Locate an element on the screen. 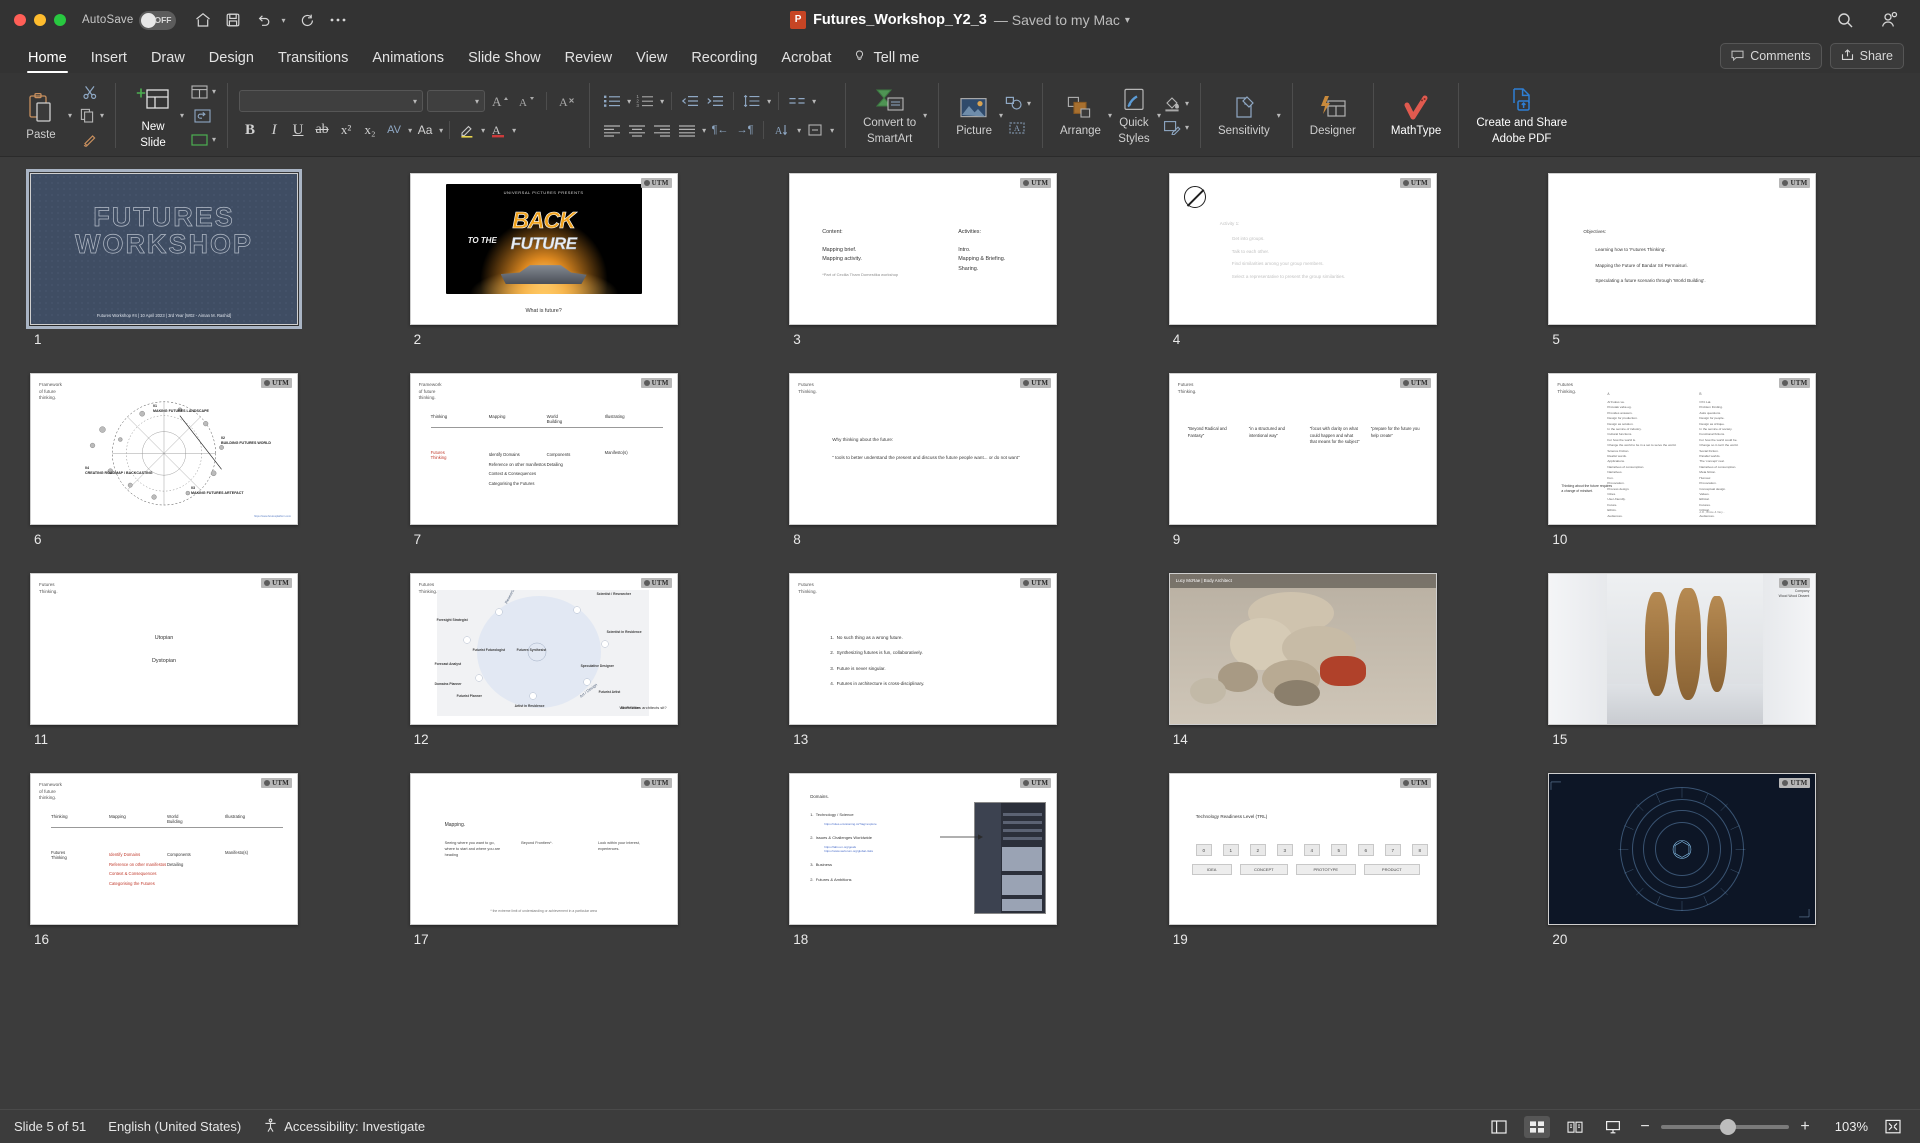  zoom-slider-handle is located at coordinates (1727, 1126).